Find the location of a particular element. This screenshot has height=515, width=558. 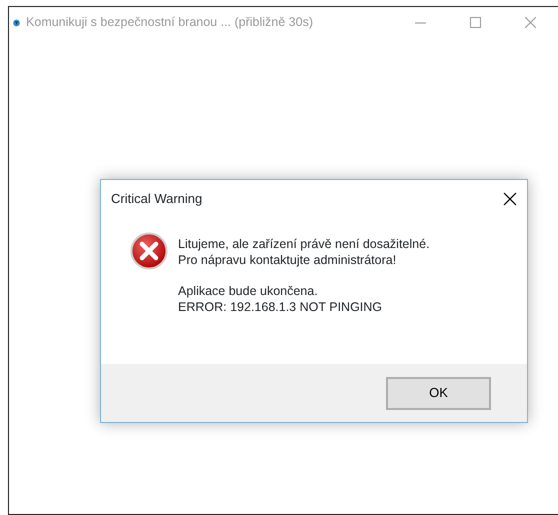

dialog-title: Critical Warning is located at coordinates (156, 199).